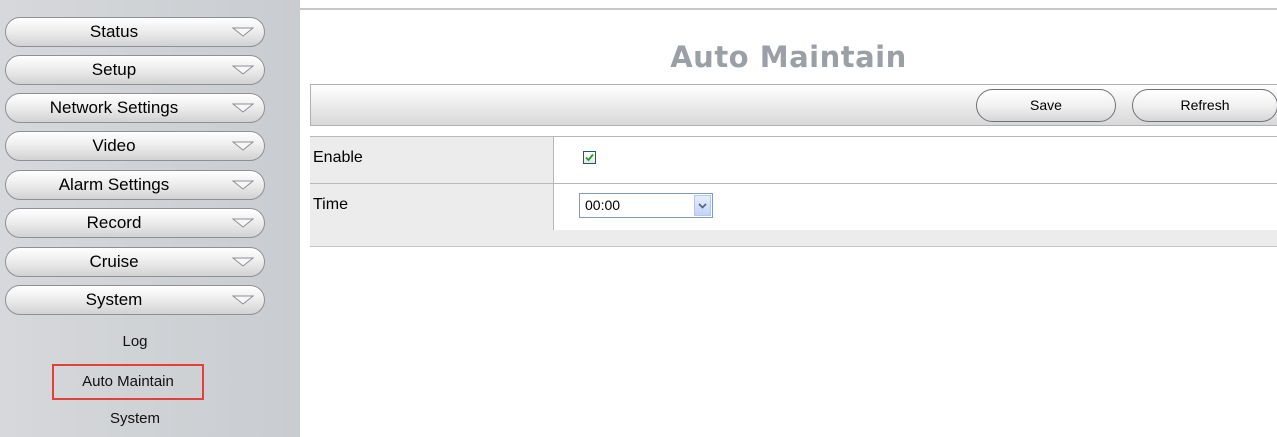 The width and height of the screenshot is (1277, 437). What do you see at coordinates (114, 184) in the screenshot?
I see `menu-label: Alarm Settings` at bounding box center [114, 184].